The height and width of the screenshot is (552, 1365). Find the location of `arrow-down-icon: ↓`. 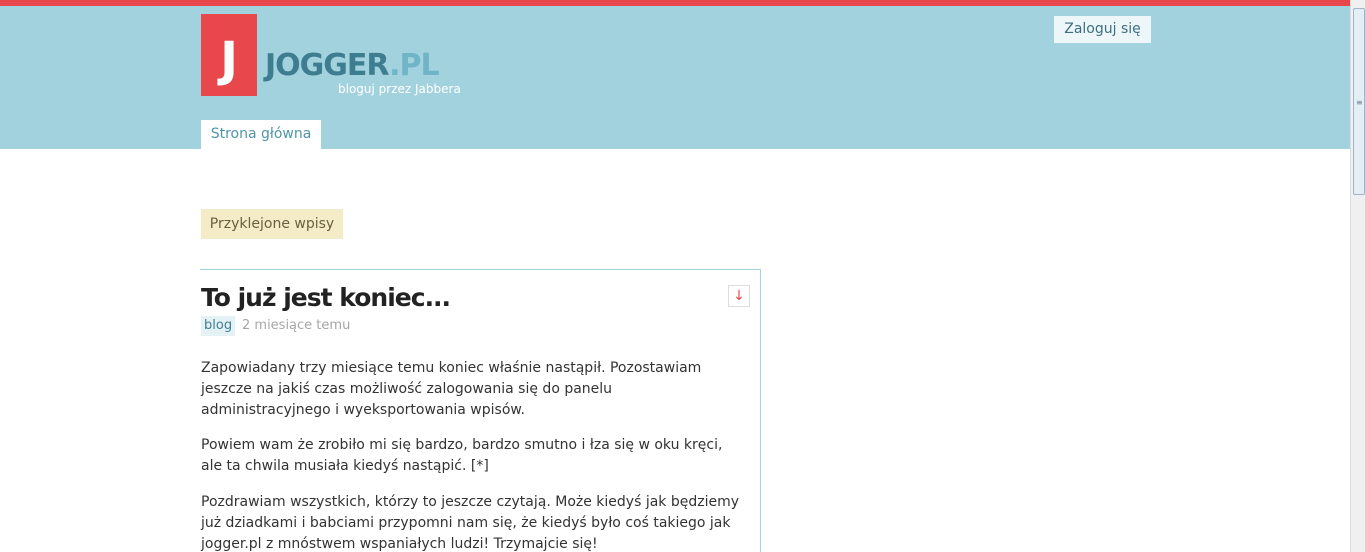

arrow-down-icon: ↓ is located at coordinates (739, 296).